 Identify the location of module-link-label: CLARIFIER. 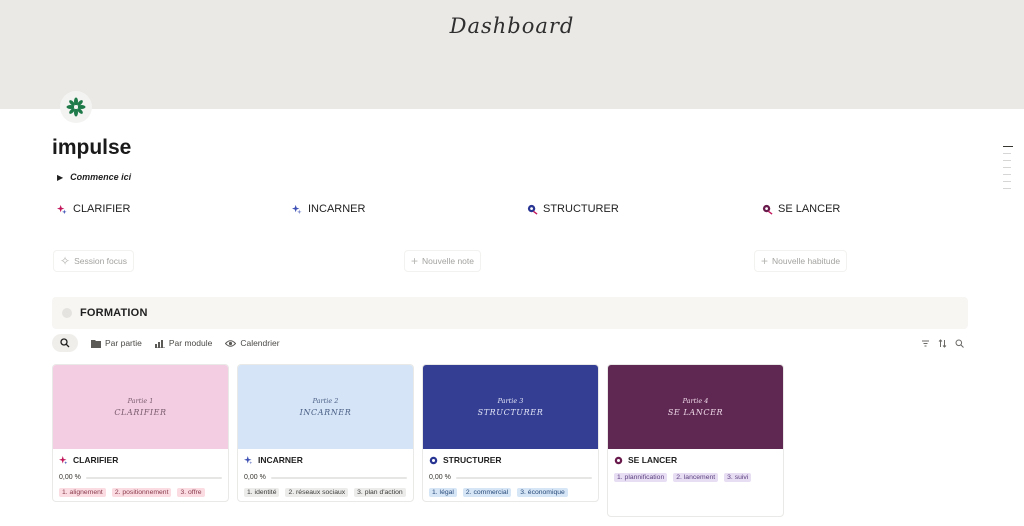
(102, 209).